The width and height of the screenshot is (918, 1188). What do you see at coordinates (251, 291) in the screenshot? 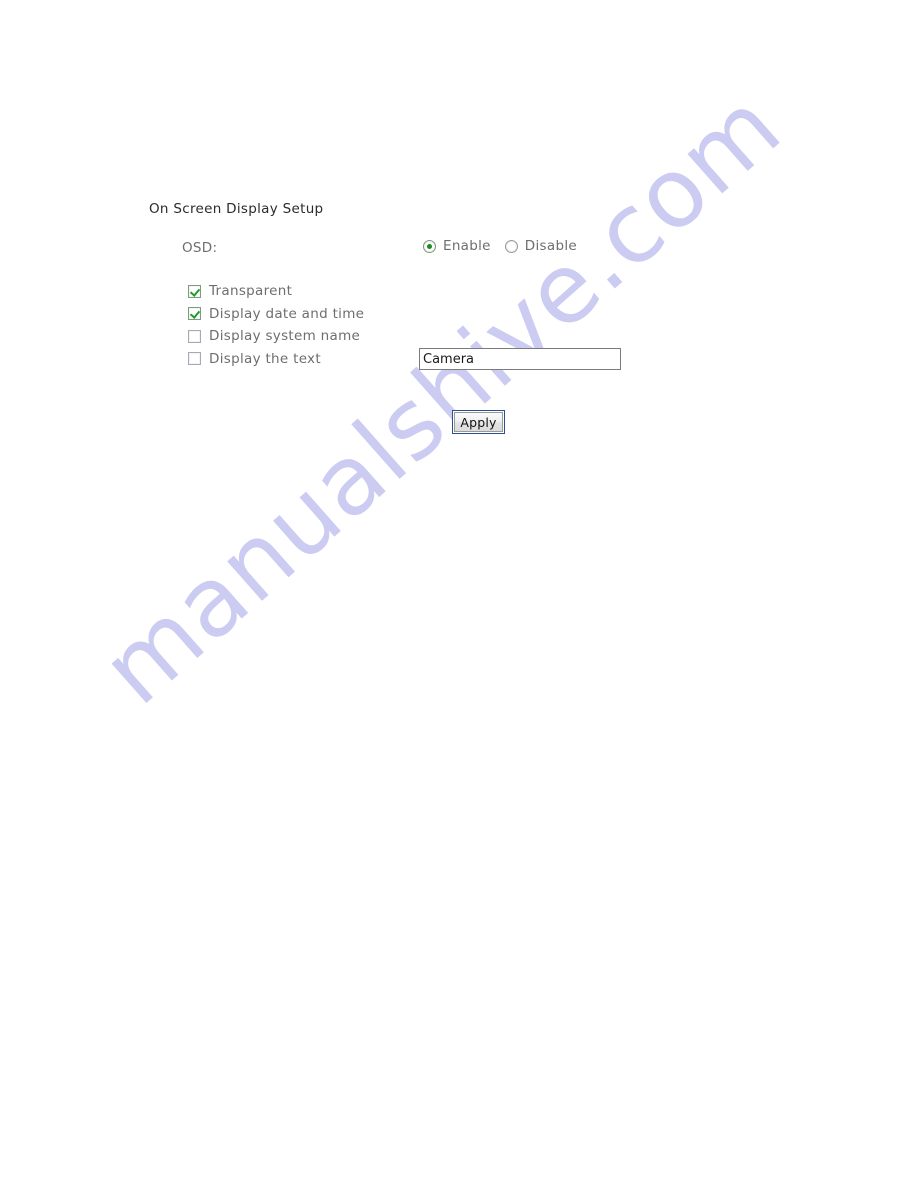
I see `checkbox-transparent-label: Transparent` at bounding box center [251, 291].